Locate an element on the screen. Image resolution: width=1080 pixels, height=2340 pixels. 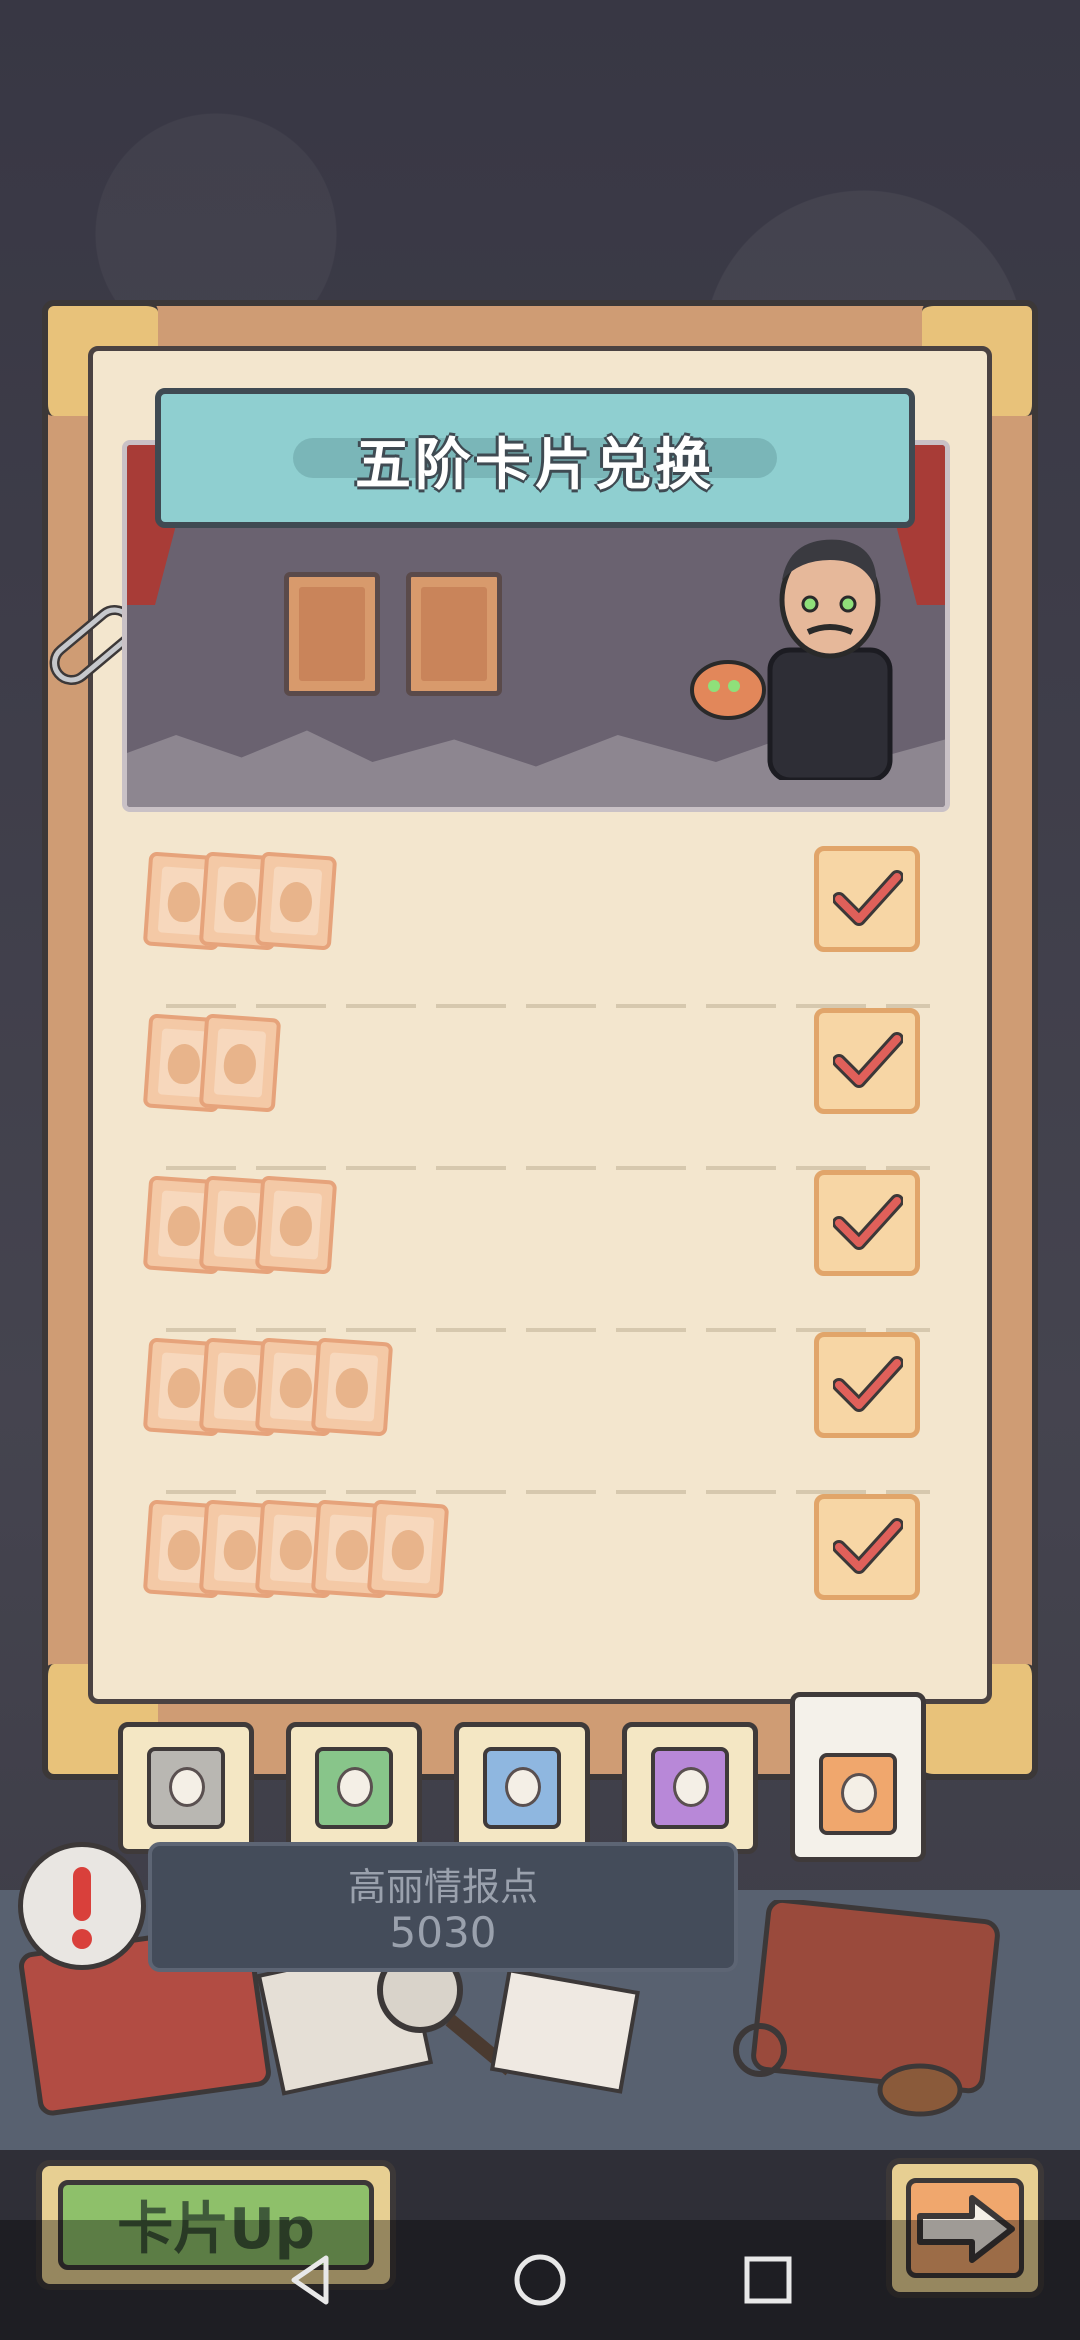
recents-square-icon is located at coordinates (768, 2280).